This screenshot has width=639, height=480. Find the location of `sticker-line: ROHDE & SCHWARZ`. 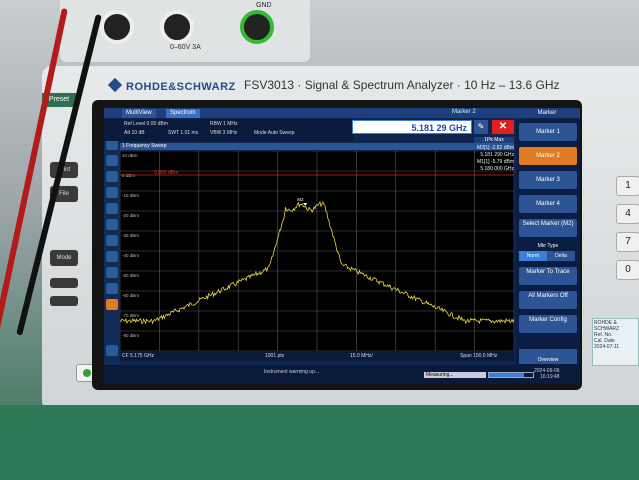

sticker-line: ROHDE & SCHWARZ is located at coordinates (607, 326).